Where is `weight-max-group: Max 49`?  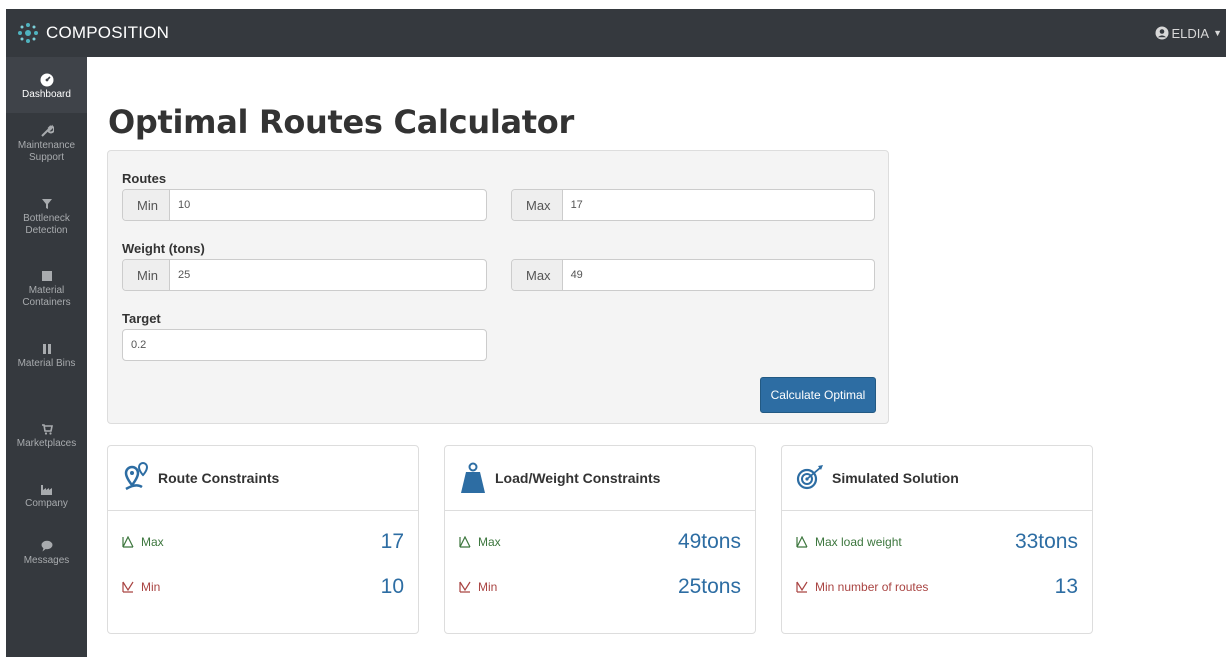
weight-max-group: Max 49 is located at coordinates (693, 275).